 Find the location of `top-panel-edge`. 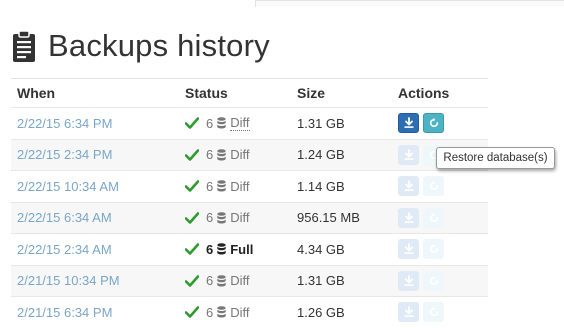

top-panel-edge is located at coordinates (409, 3).